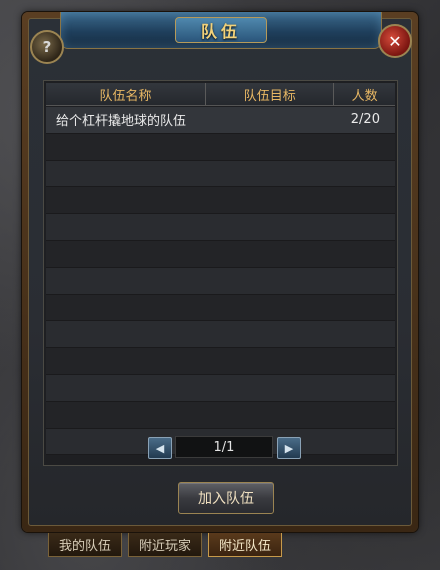  I want to click on column-header-name: 队伍名称, so click(126, 94).